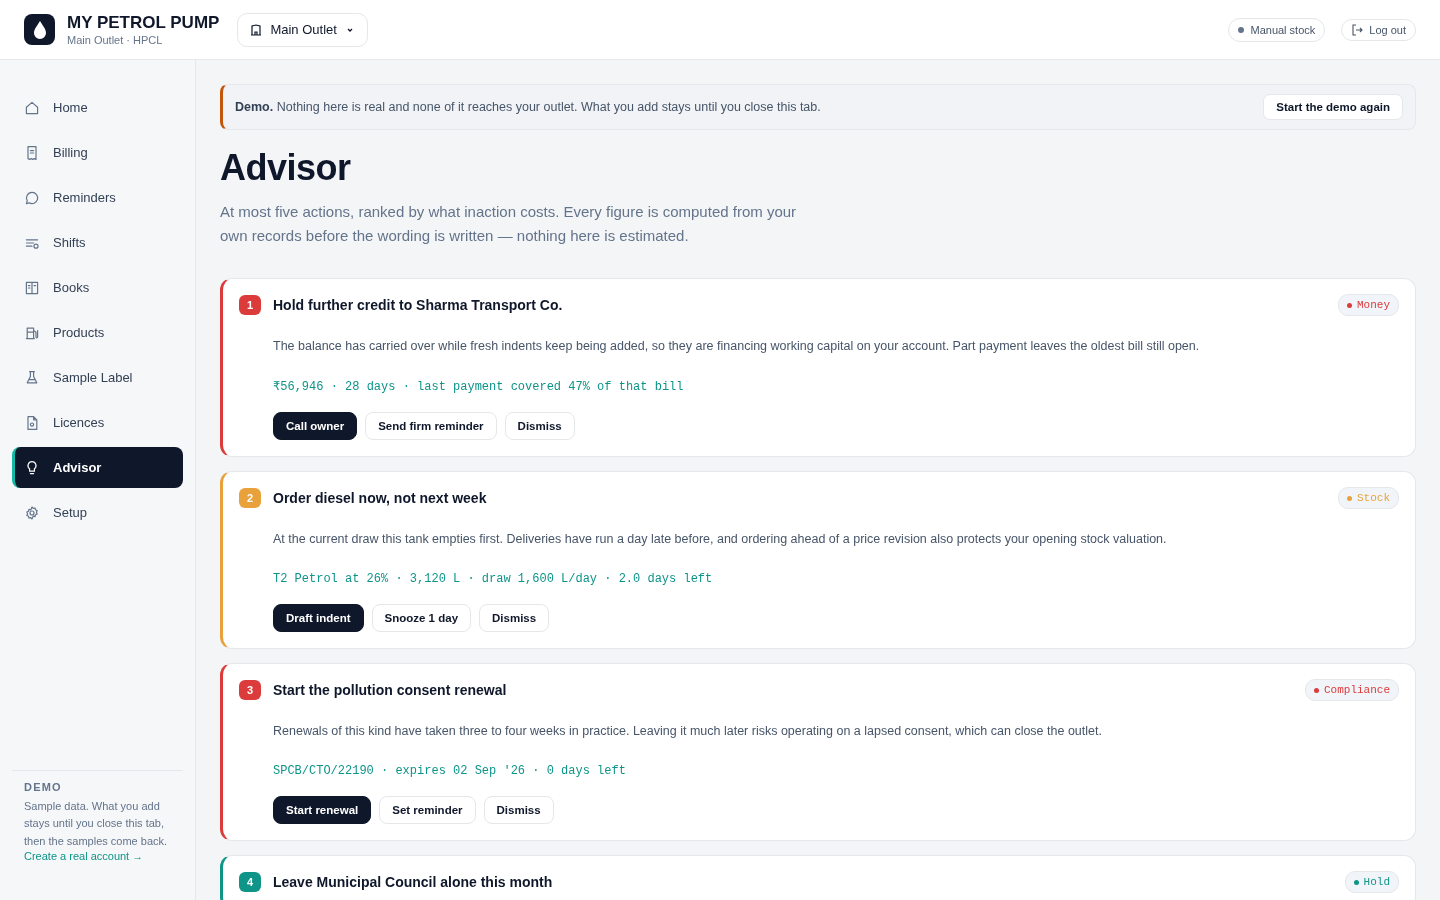  What do you see at coordinates (1368, 498) in the screenshot?
I see `category-tag: Stock` at bounding box center [1368, 498].